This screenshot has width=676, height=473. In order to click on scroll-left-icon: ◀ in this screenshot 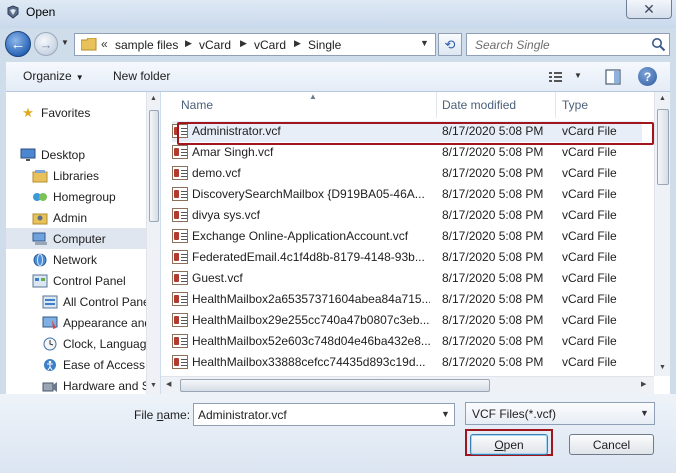, I will do `click(168, 384)`.